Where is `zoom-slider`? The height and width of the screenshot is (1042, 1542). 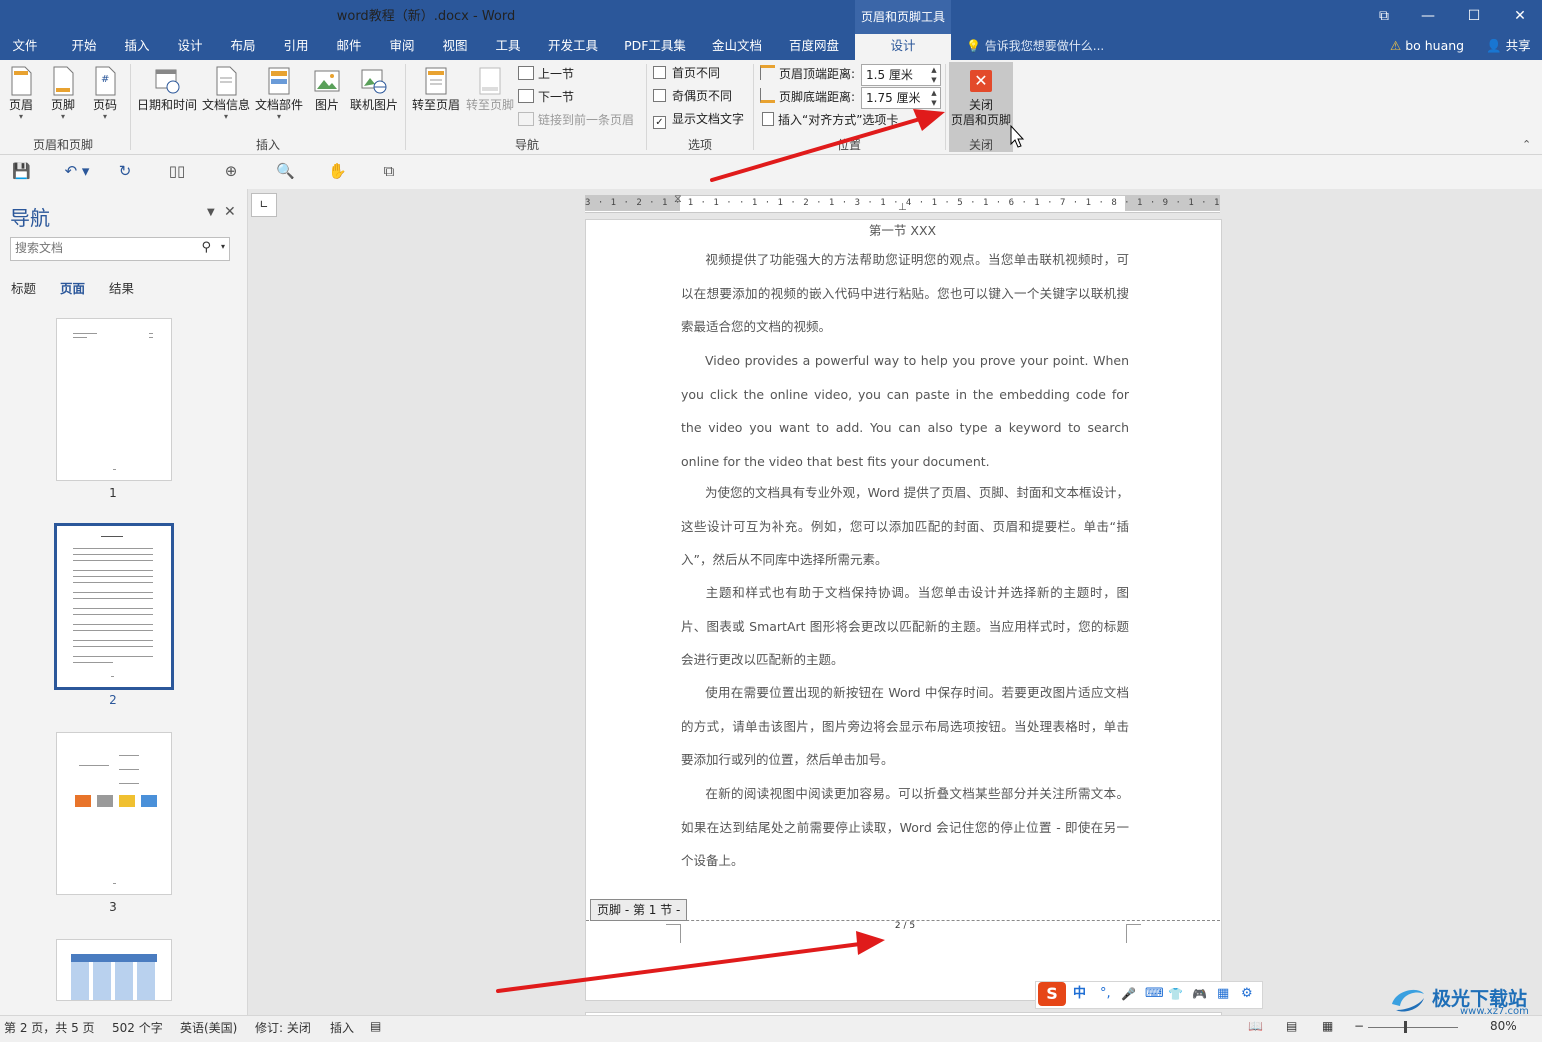
zoom-slider is located at coordinates (1413, 1027).